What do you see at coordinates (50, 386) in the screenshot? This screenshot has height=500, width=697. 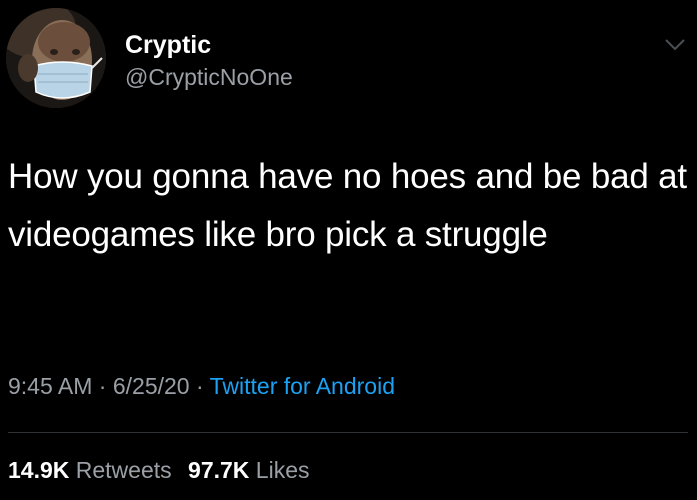 I see `tweet-time: 9:45 AM` at bounding box center [50, 386].